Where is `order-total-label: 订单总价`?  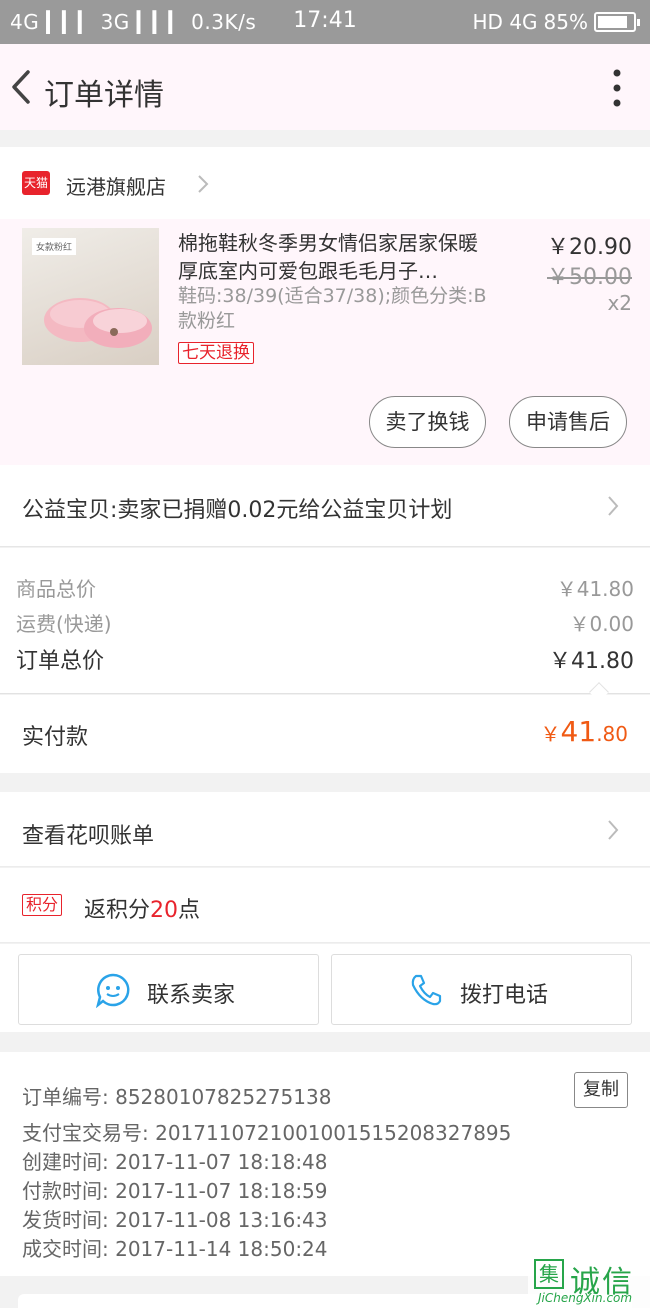
order-total-label: 订单总价 is located at coordinates (60, 661).